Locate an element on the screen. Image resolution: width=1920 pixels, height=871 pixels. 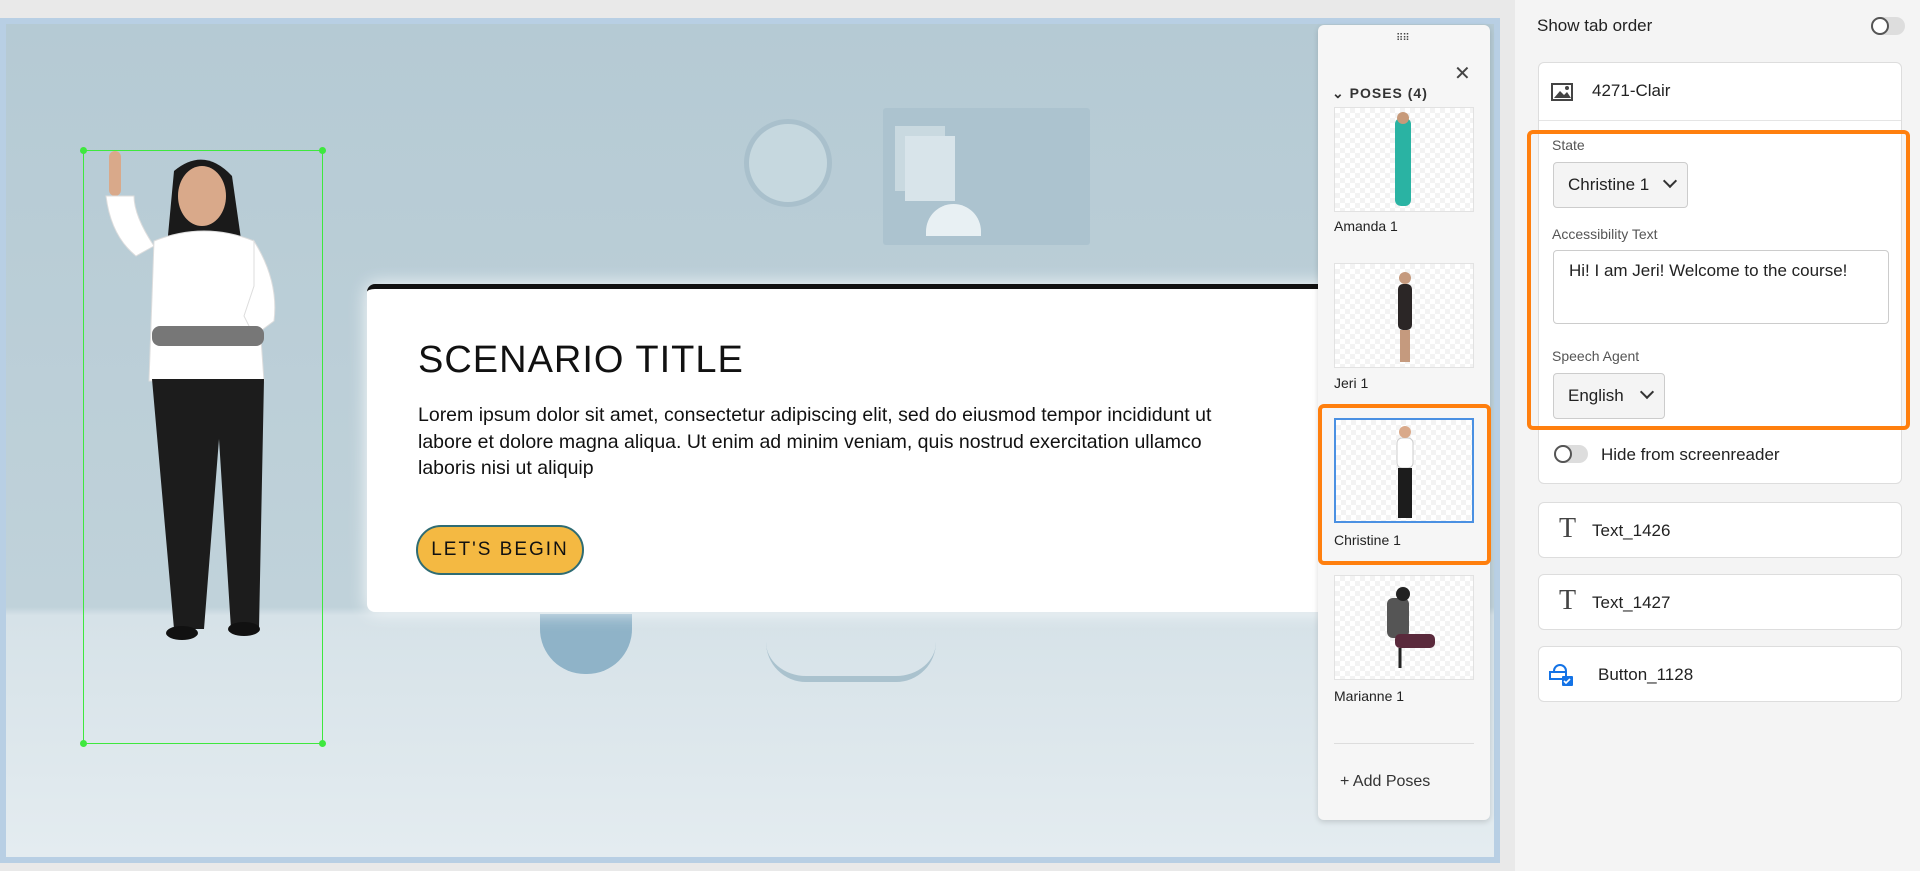
vase-image is located at coordinates (586, 644).